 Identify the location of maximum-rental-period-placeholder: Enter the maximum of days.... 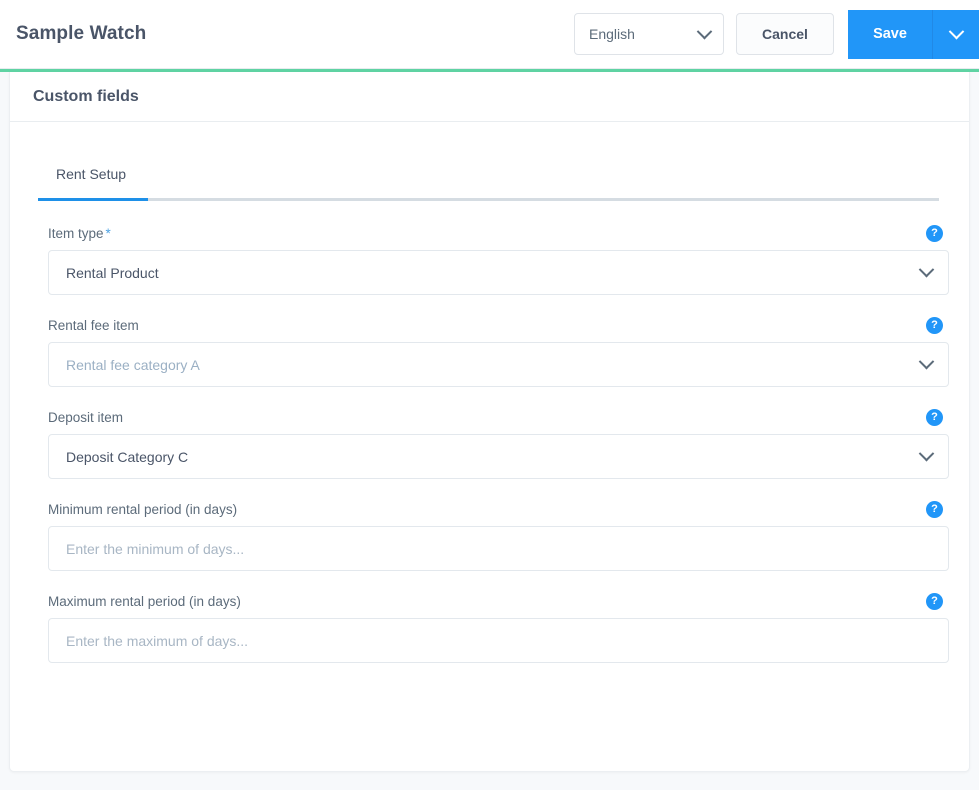
(157, 640).